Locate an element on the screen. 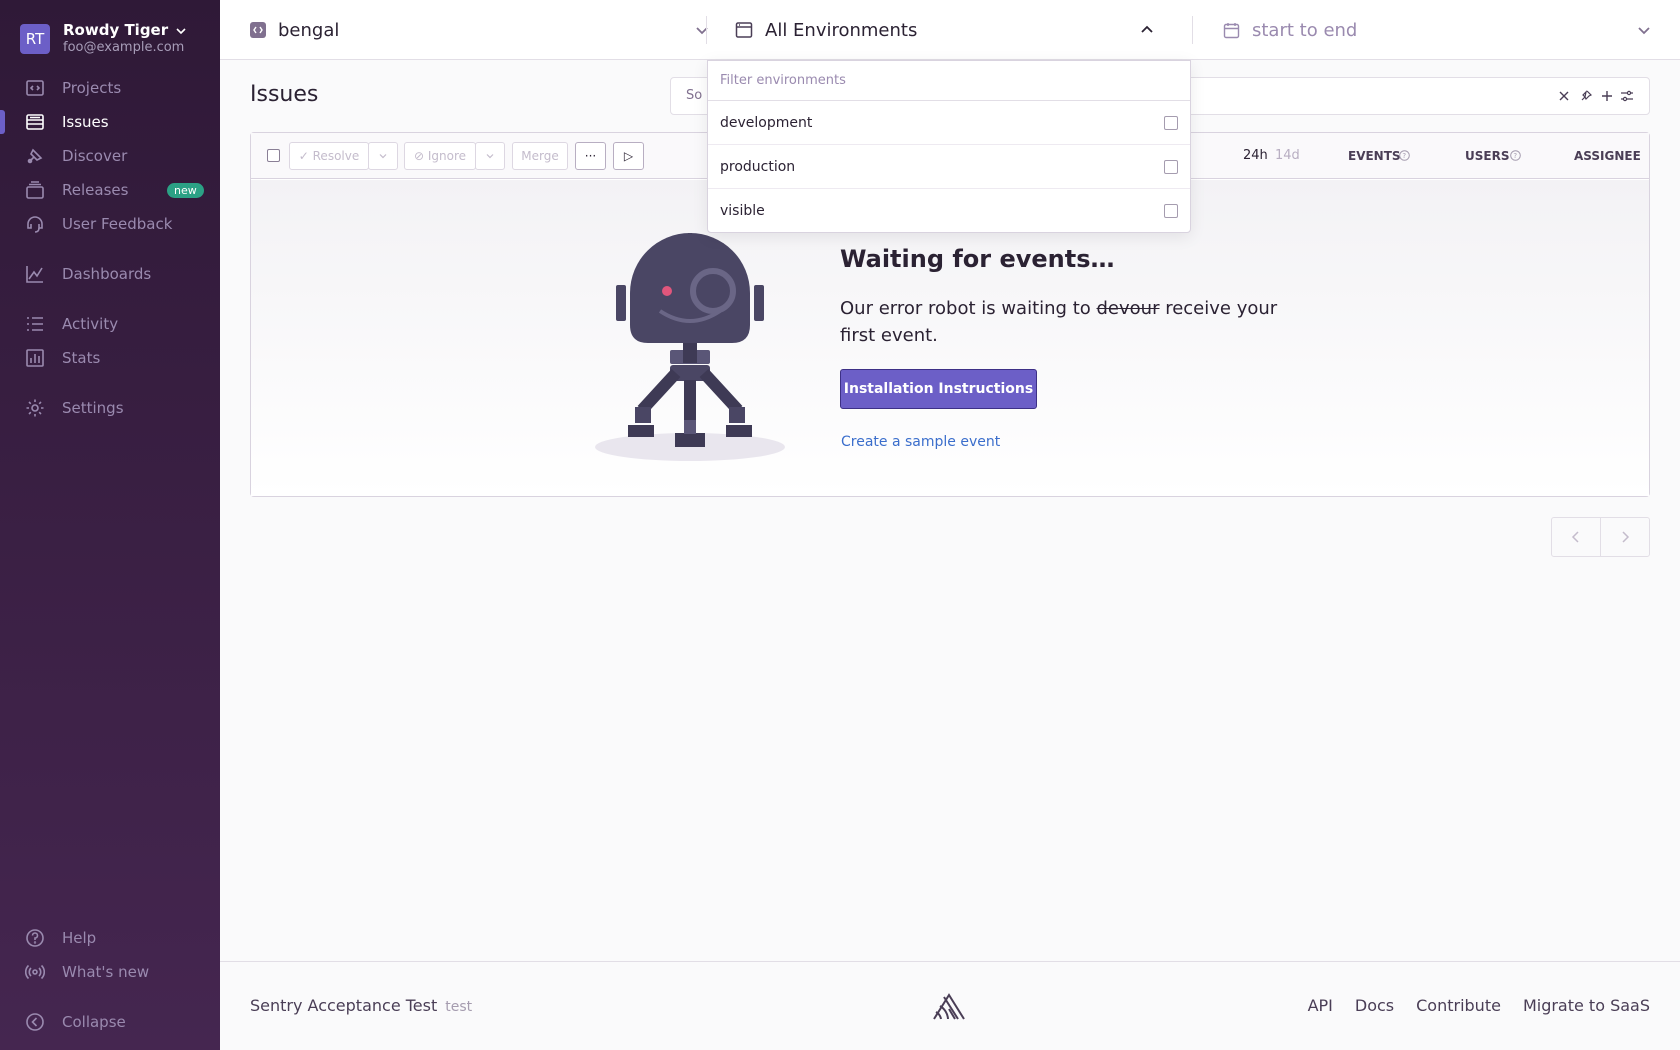 Image resolution: width=1680 pixels, height=1050 pixels. filter-environments-input is located at coordinates (940, 80).